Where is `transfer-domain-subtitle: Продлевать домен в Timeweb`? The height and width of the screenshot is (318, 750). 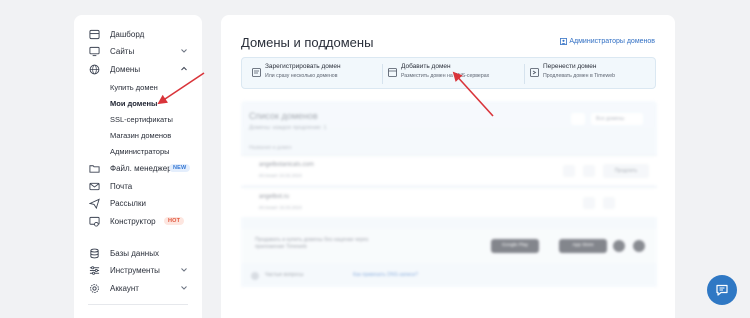 transfer-domain-subtitle: Продлевать домен в Timeweb is located at coordinates (579, 76).